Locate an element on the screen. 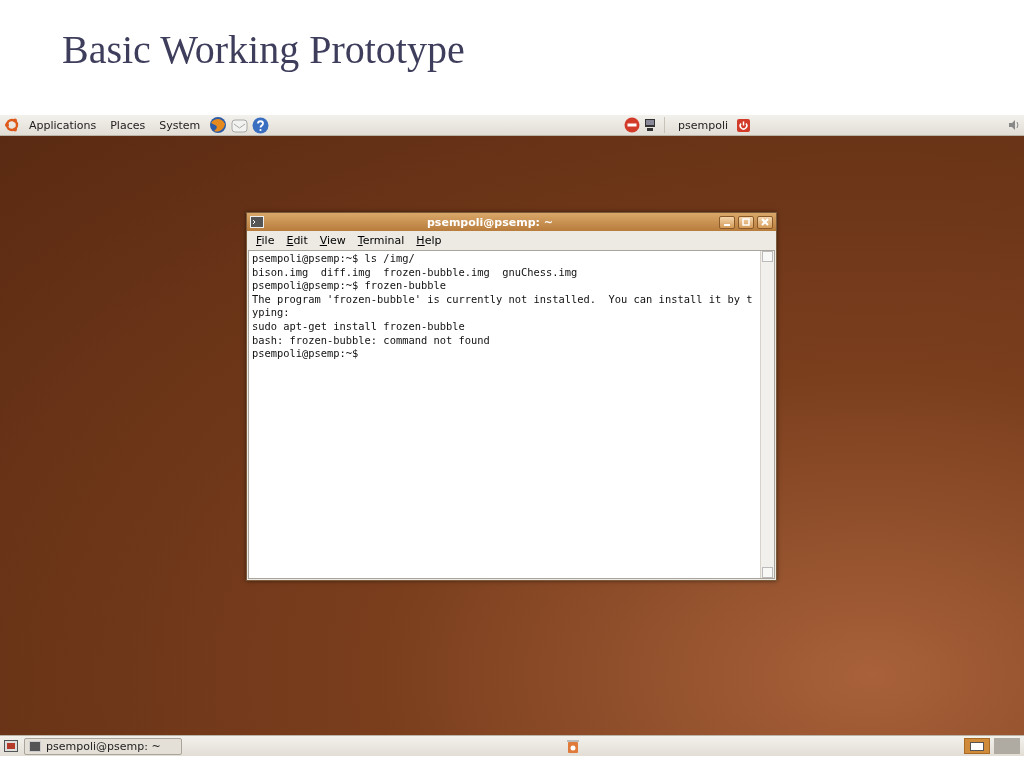 The height and width of the screenshot is (768, 1024). user-name: psempoli is located at coordinates (702, 125).